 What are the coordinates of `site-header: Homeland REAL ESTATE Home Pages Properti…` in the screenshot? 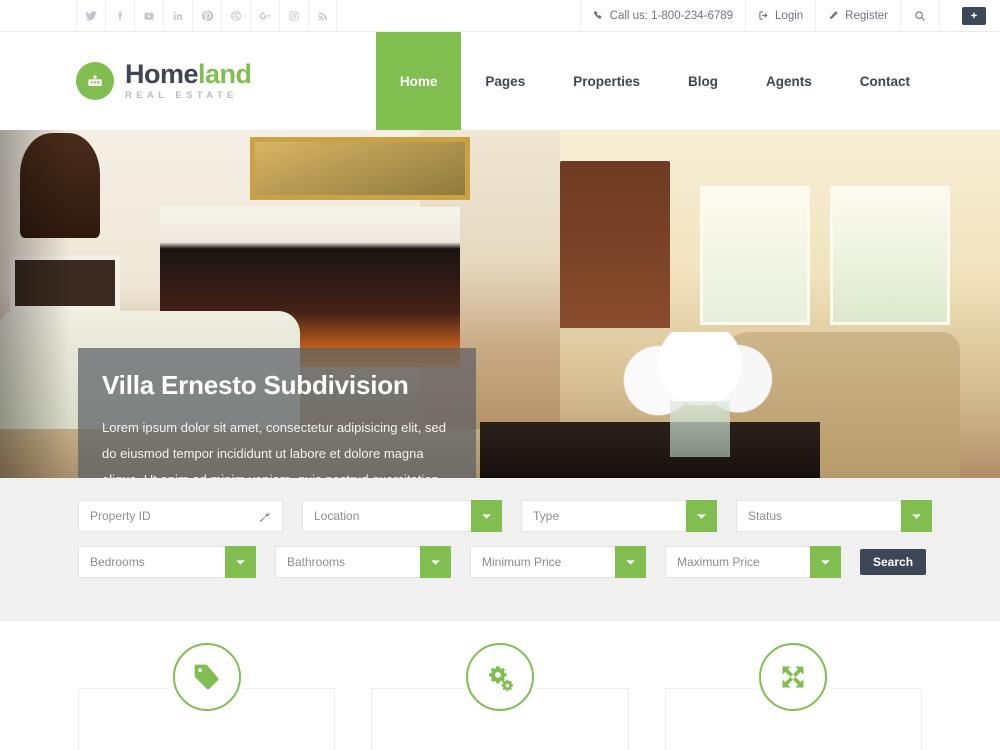 It's located at (500, 81).